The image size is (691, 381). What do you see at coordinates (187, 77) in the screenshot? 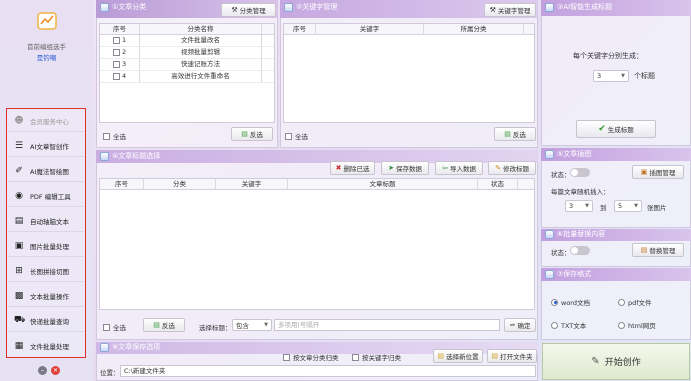
I see `table-row: 4 高效进行文件重命名` at bounding box center [187, 77].